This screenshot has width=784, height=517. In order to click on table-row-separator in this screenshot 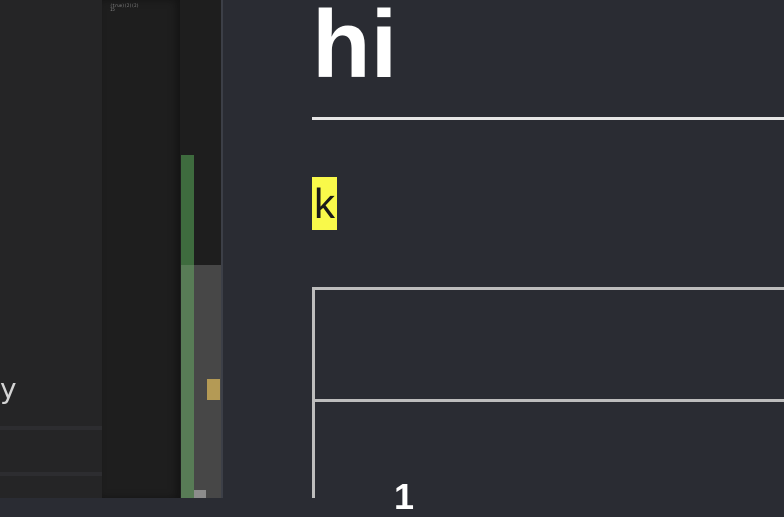, I will do `click(548, 400)`.